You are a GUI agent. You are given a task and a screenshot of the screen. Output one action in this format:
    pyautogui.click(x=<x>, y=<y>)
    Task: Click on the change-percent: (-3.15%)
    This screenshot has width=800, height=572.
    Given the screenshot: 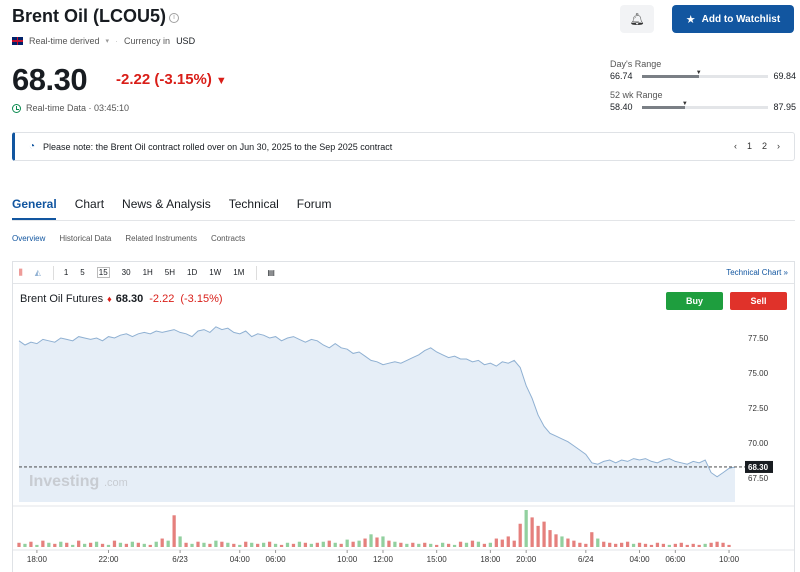 What is the action you would take?
    pyautogui.click(x=183, y=79)
    